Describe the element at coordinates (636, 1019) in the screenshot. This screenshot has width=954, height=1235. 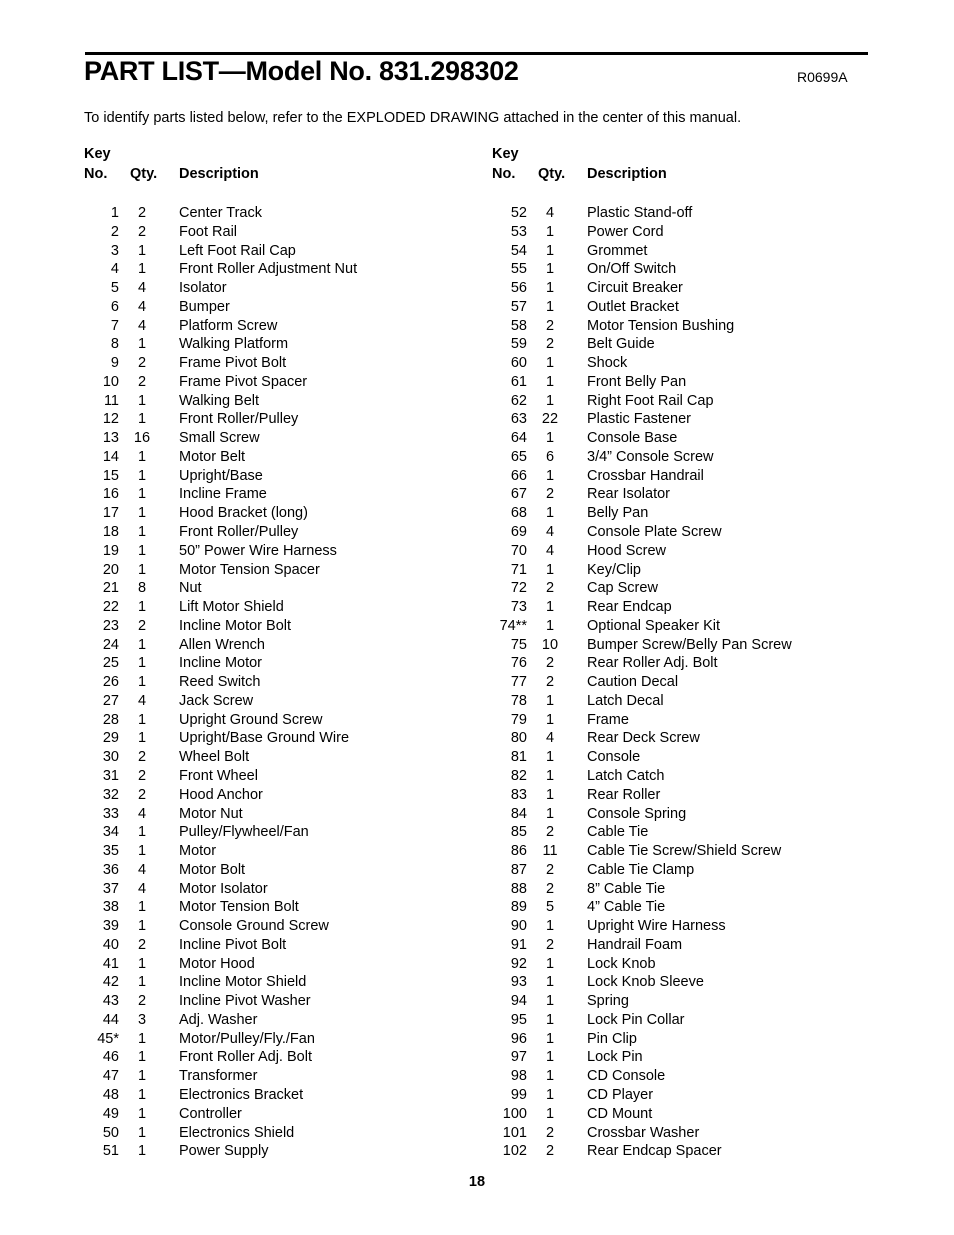
I see `part-description: Lock Pin Collar` at that location.